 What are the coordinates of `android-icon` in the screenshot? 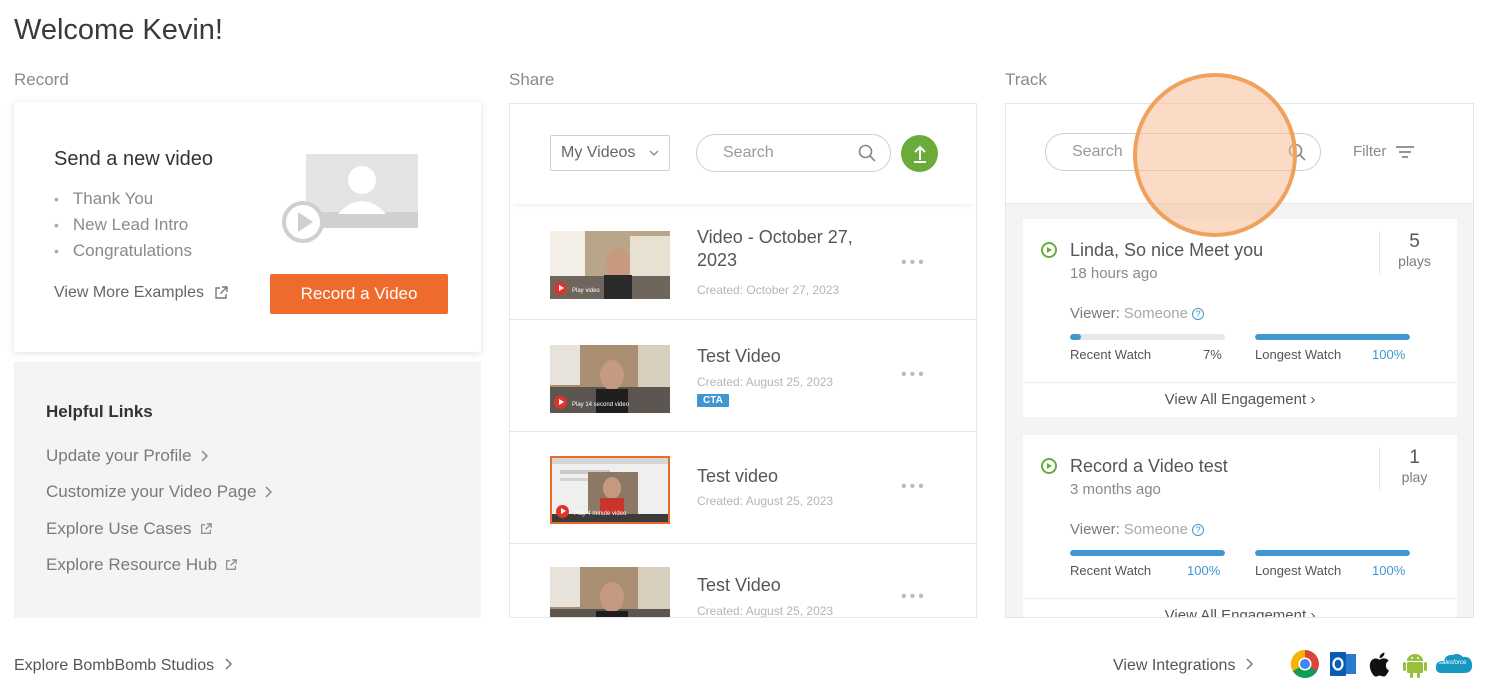 It's located at (1415, 664).